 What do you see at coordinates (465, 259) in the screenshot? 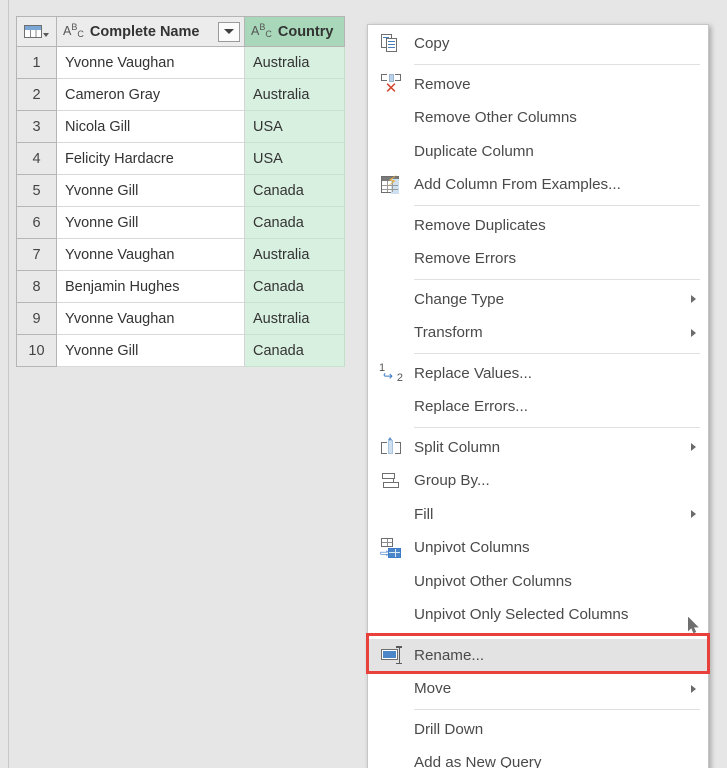
I see `menu-item-label: Remove Errors` at bounding box center [465, 259].